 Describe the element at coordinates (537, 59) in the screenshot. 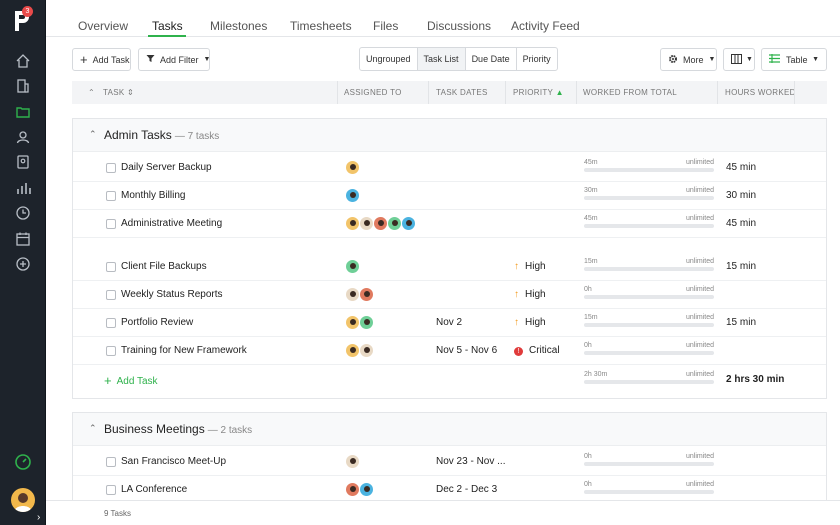

I see `group-priority: Priority` at that location.